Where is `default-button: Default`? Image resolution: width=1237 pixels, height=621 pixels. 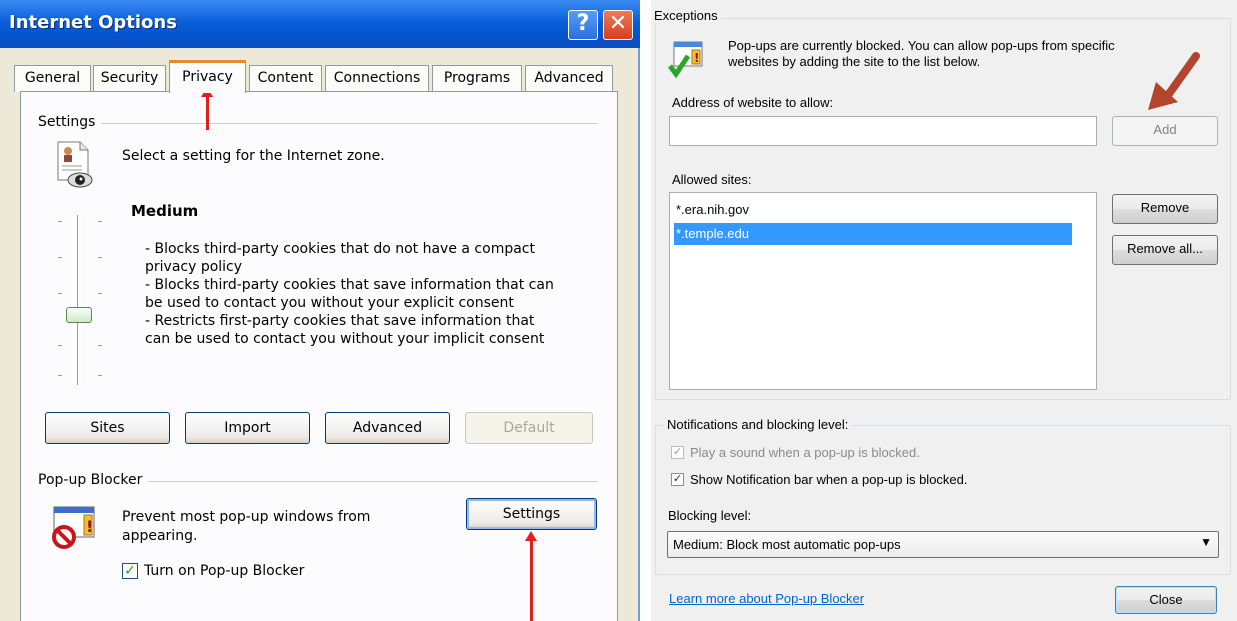
default-button: Default is located at coordinates (529, 428).